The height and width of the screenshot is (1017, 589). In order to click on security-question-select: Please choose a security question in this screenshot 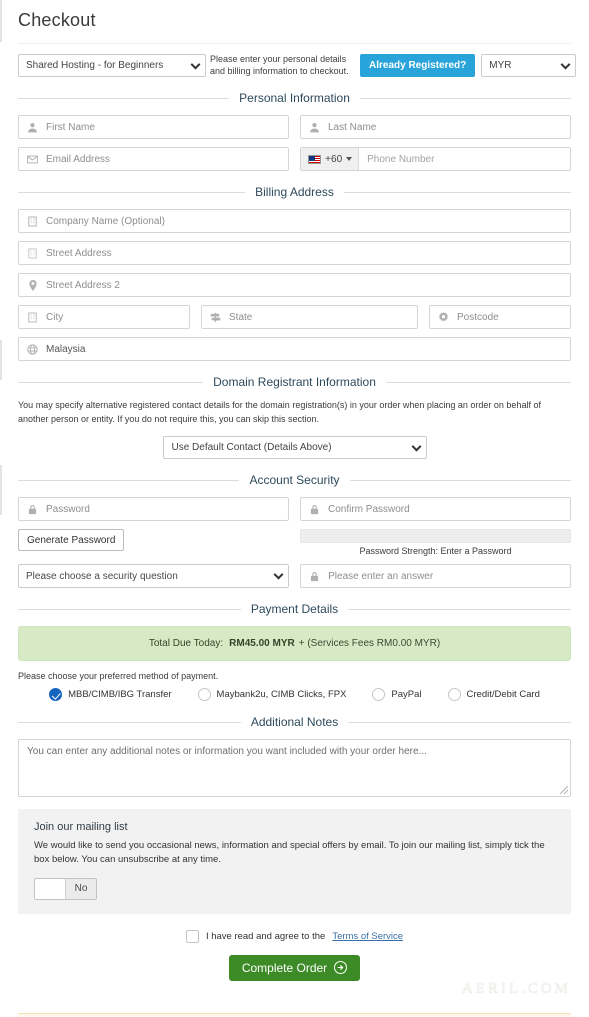, I will do `click(154, 576)`.